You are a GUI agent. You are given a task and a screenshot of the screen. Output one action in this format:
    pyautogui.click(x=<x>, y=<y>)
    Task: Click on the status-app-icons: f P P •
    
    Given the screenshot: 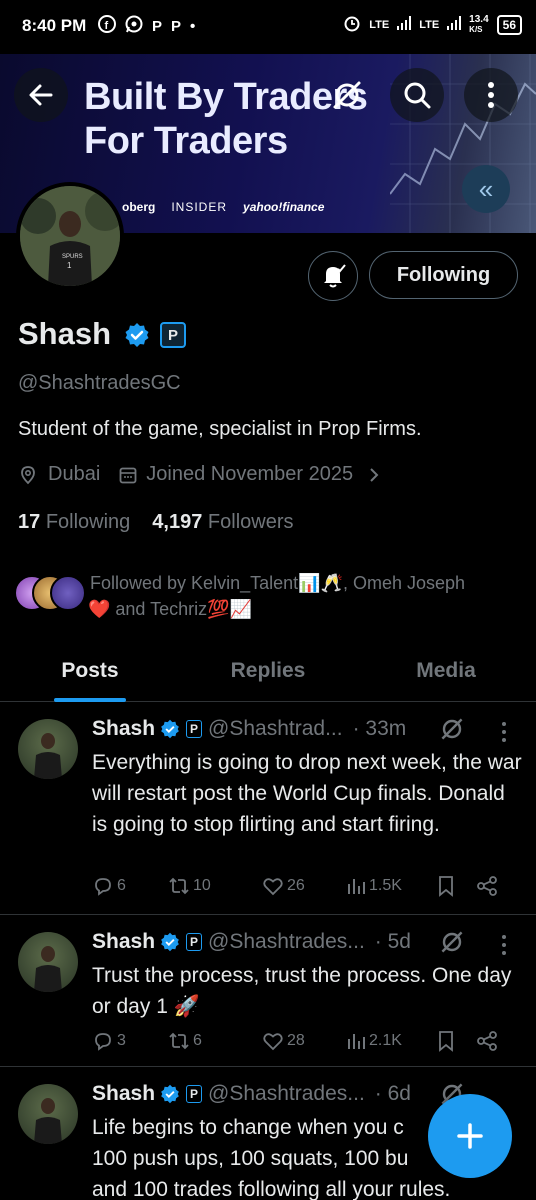 What is the action you would take?
    pyautogui.click(x=146, y=26)
    